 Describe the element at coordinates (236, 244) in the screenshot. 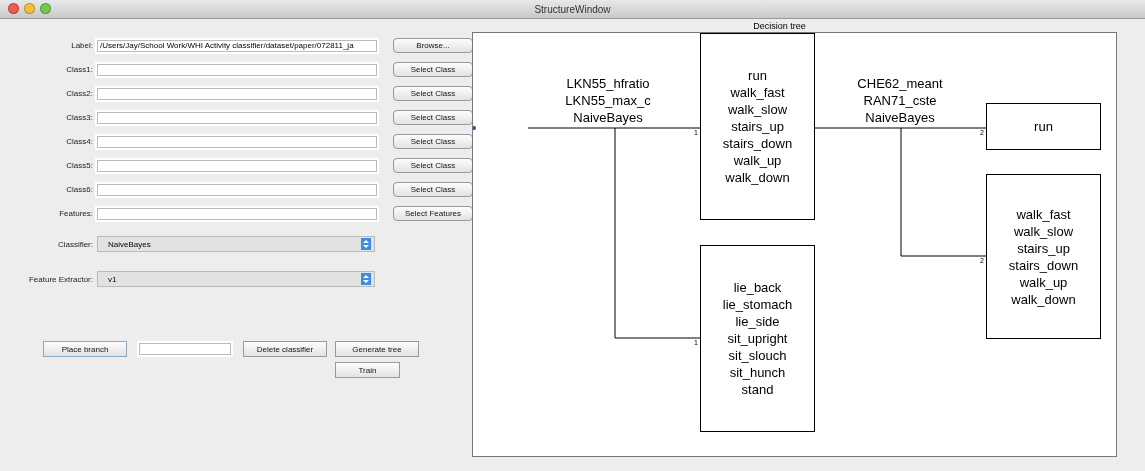

I see `dropdown: NaiveBayes` at that location.